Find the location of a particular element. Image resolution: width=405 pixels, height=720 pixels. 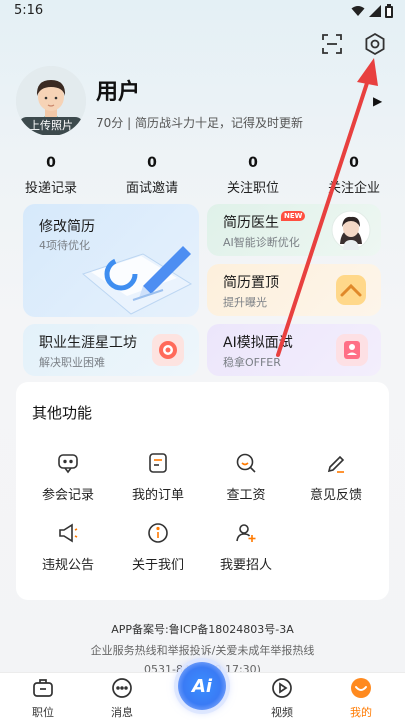

username: 用户 is located at coordinates (118, 90).